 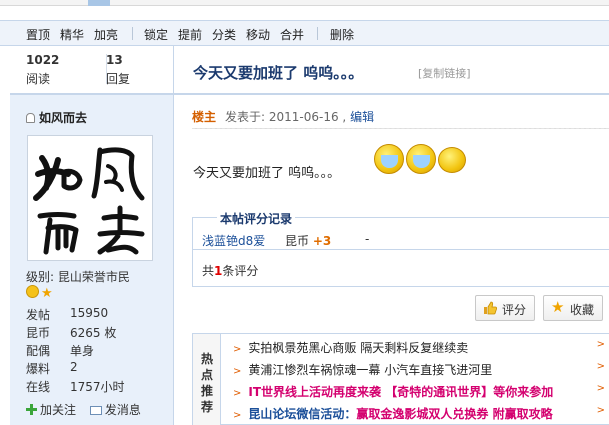 I want to click on toolbar-merge-button: 合并, so click(x=292, y=34).